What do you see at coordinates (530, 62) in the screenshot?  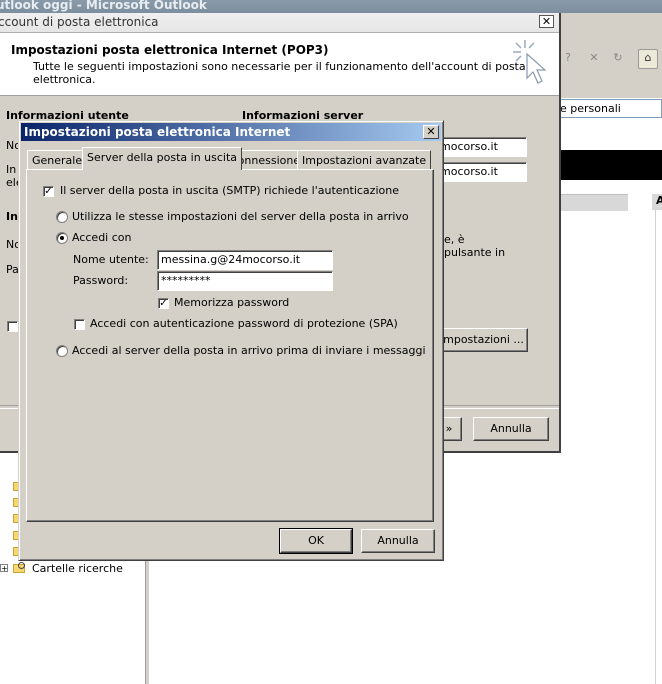 I see `cursor-sparkle-icon` at bounding box center [530, 62].